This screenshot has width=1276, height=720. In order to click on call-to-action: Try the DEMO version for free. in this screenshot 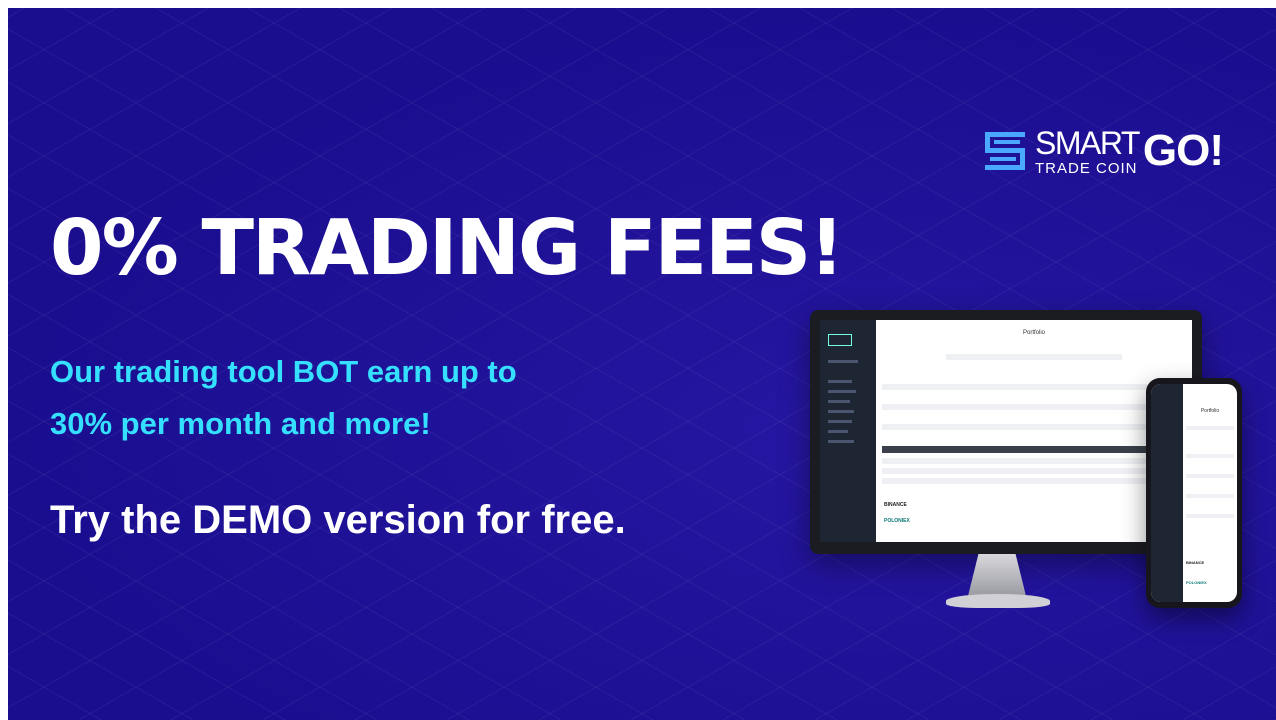, I will do `click(338, 520)`.